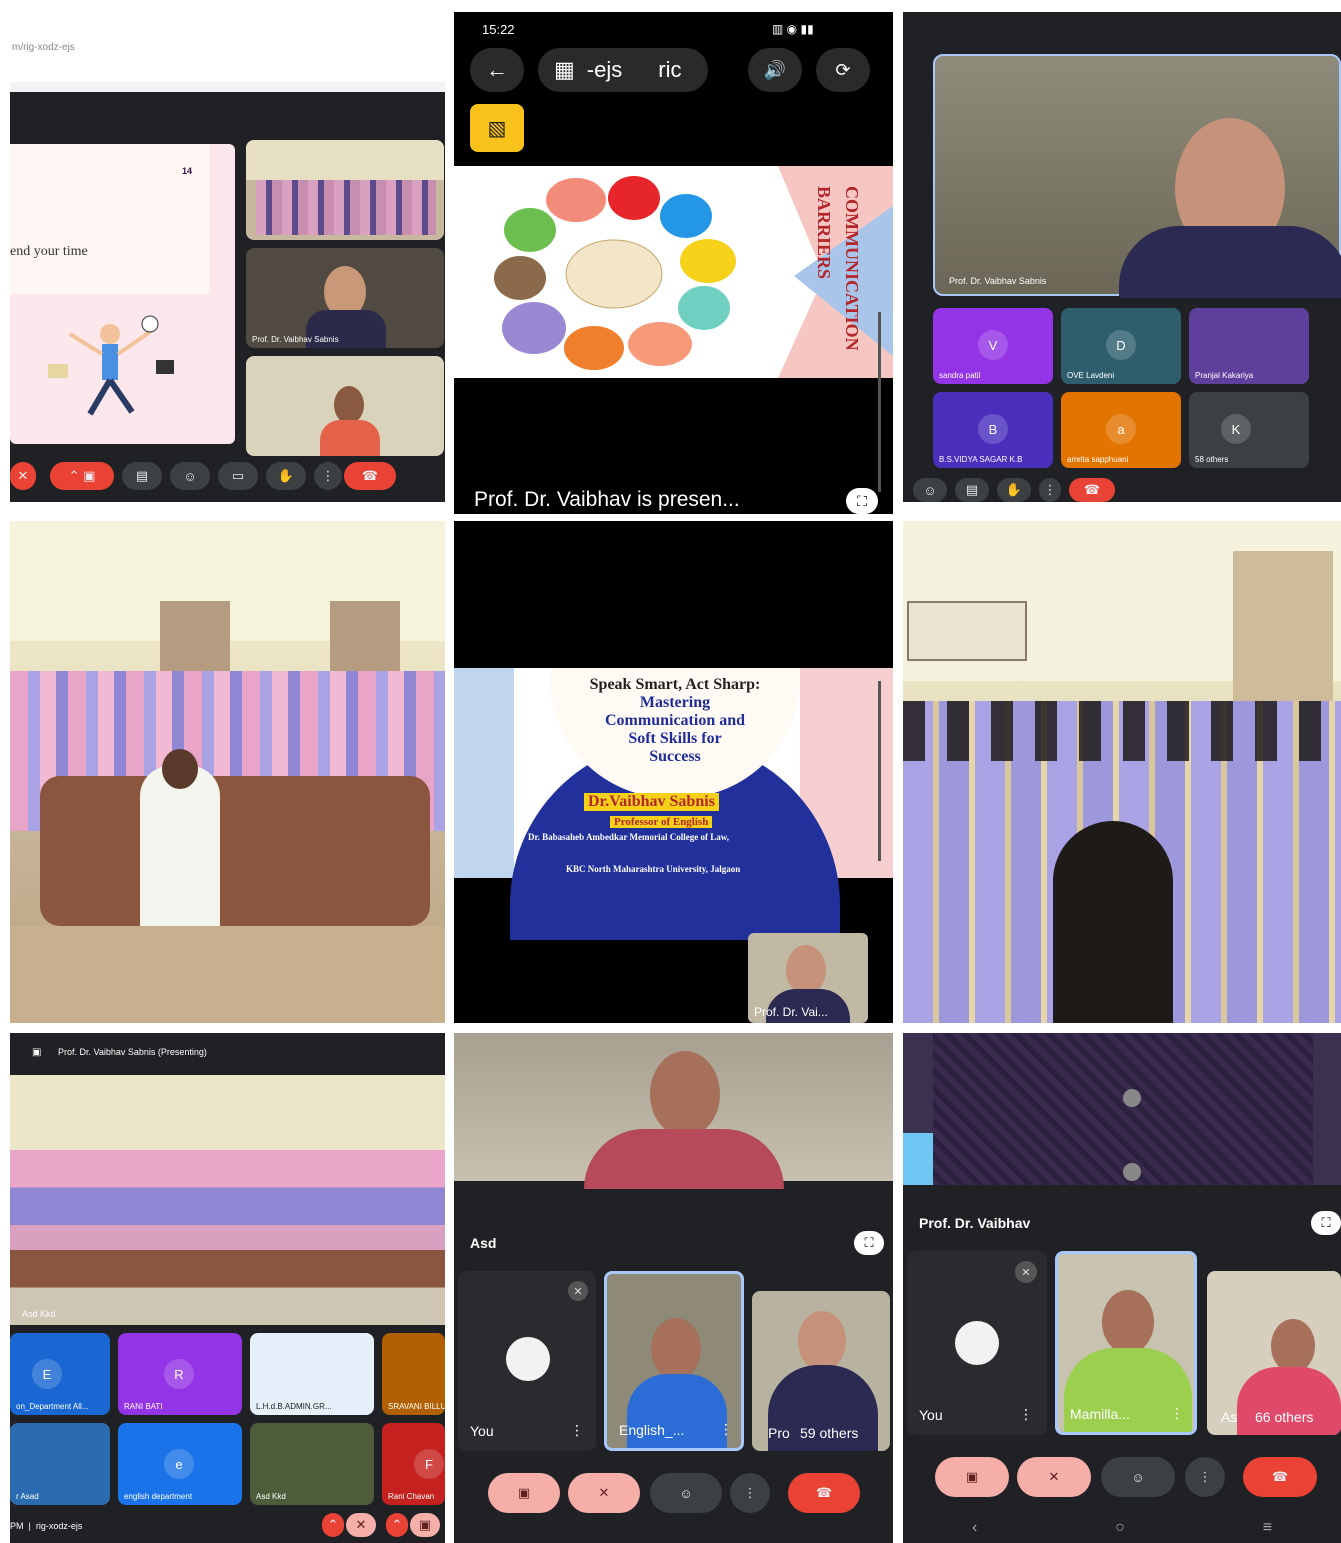  What do you see at coordinates (1126, 1343) in the screenshot?
I see `participant-tile-mamilla: Mamilla... ⋮` at bounding box center [1126, 1343].